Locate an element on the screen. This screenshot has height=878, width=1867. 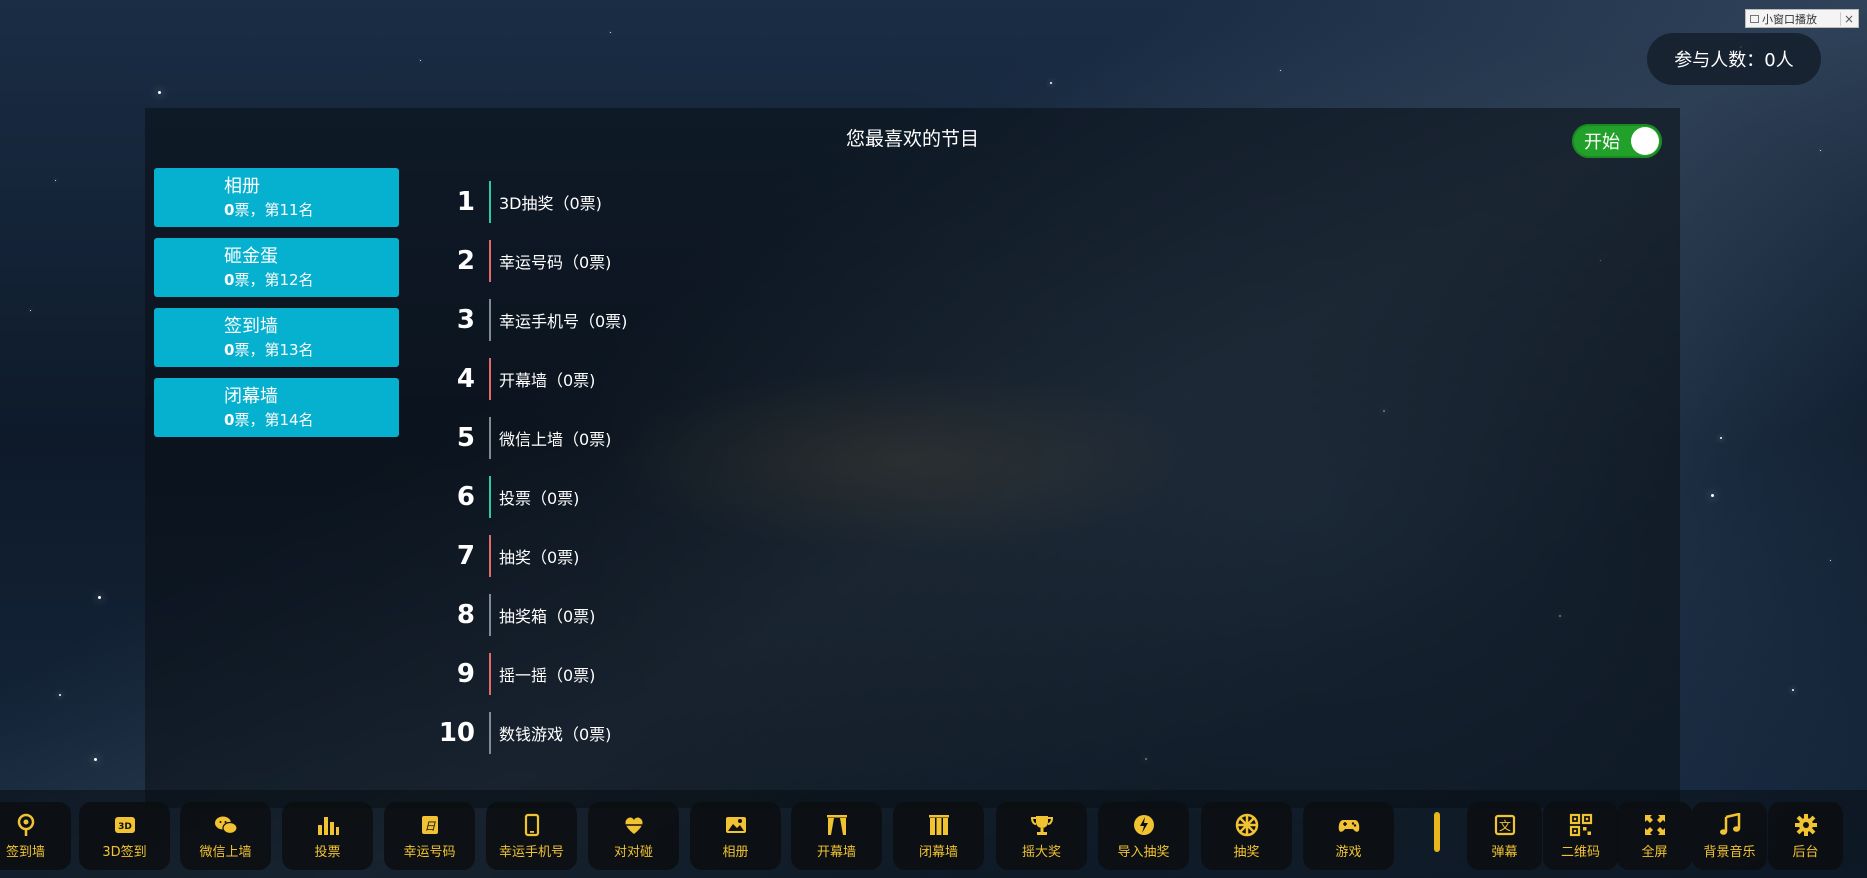
rank-number: 3 is located at coordinates (465, 319).